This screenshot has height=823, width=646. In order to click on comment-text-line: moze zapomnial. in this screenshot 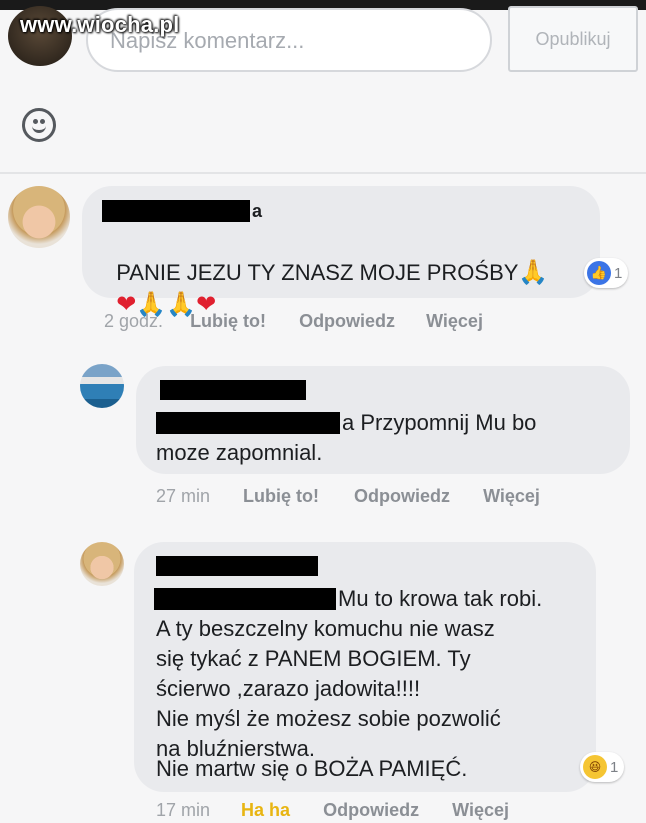, I will do `click(239, 452)`.